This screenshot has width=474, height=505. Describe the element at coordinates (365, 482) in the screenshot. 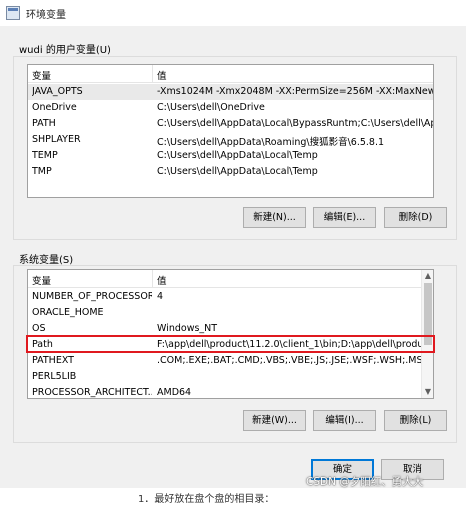

I see `watermark: CSDN @夕阳红、勇大大` at that location.